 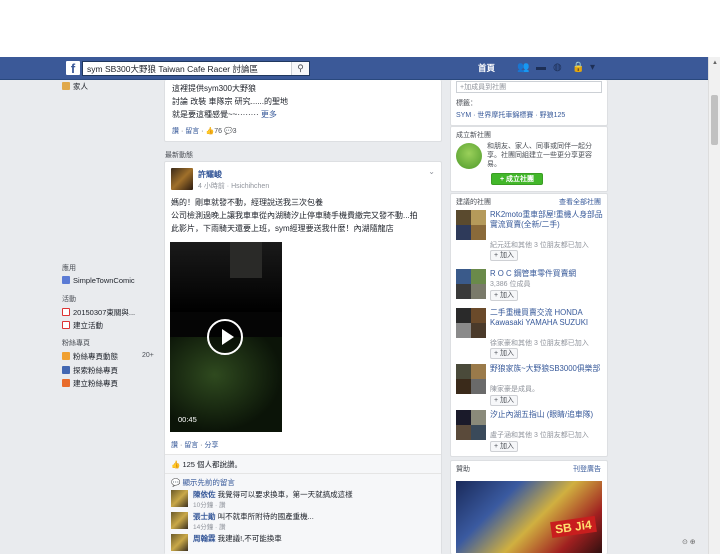 What do you see at coordinates (174, 445) in the screenshot?
I see `post-like-link: 讚` at bounding box center [174, 445].